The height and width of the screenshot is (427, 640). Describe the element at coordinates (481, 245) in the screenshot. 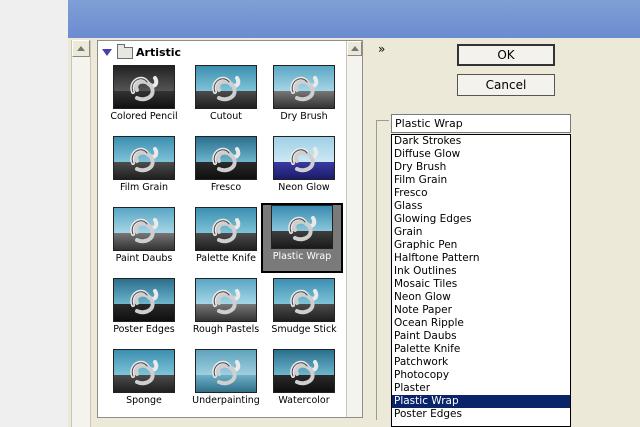

I see `filter-list-item: Graphic Pen` at that location.